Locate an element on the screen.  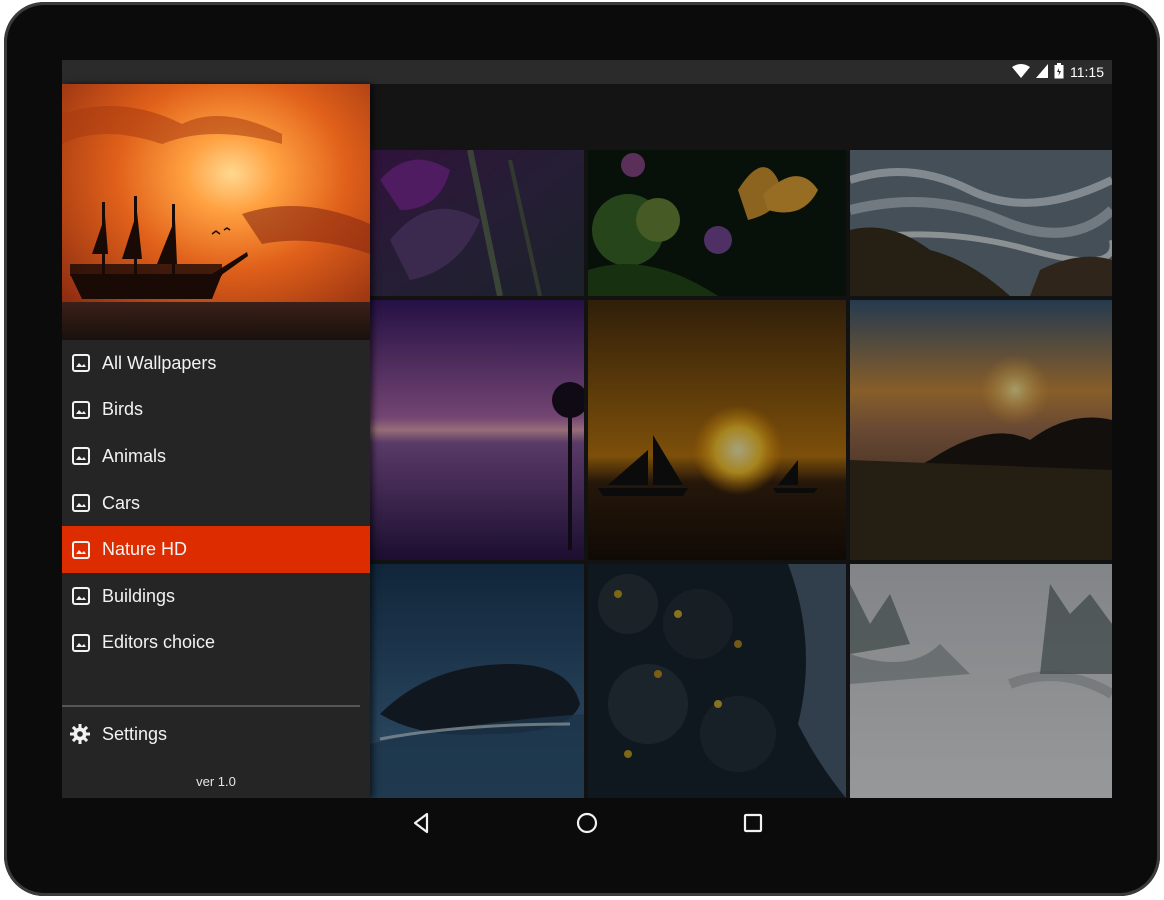
drawer-item-cars: Cars is located at coordinates (216, 503).